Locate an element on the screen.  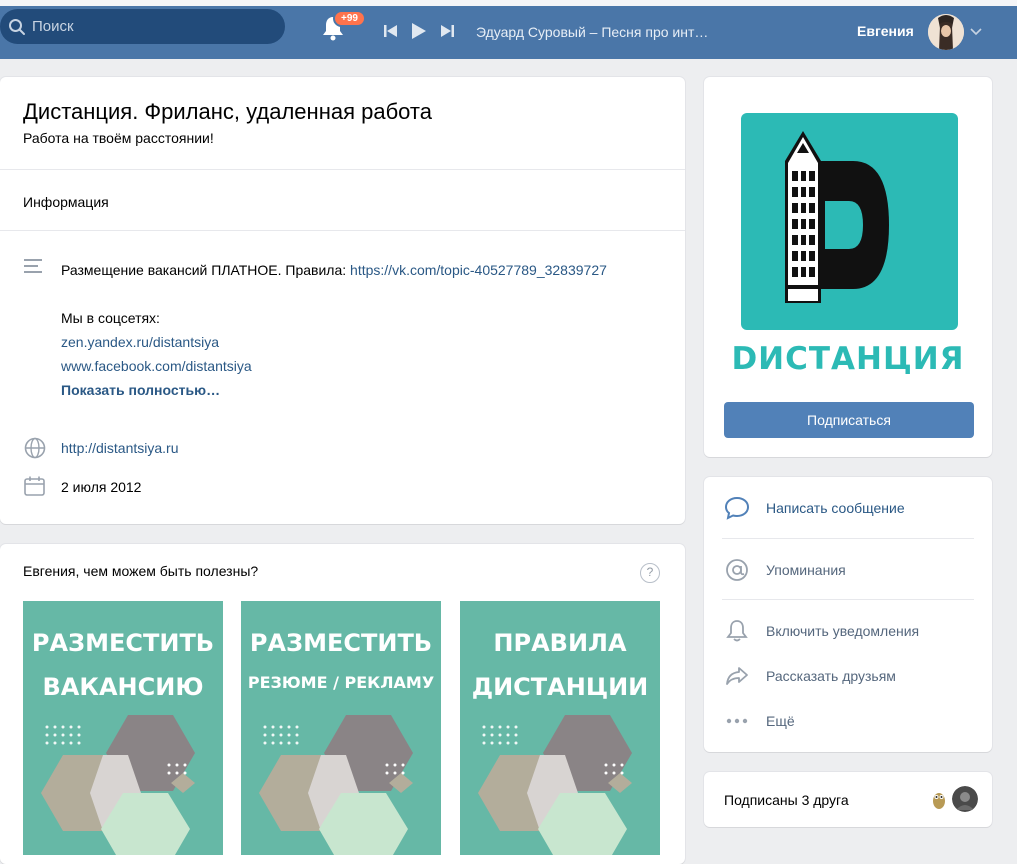
group-logo is located at coordinates (849, 221).